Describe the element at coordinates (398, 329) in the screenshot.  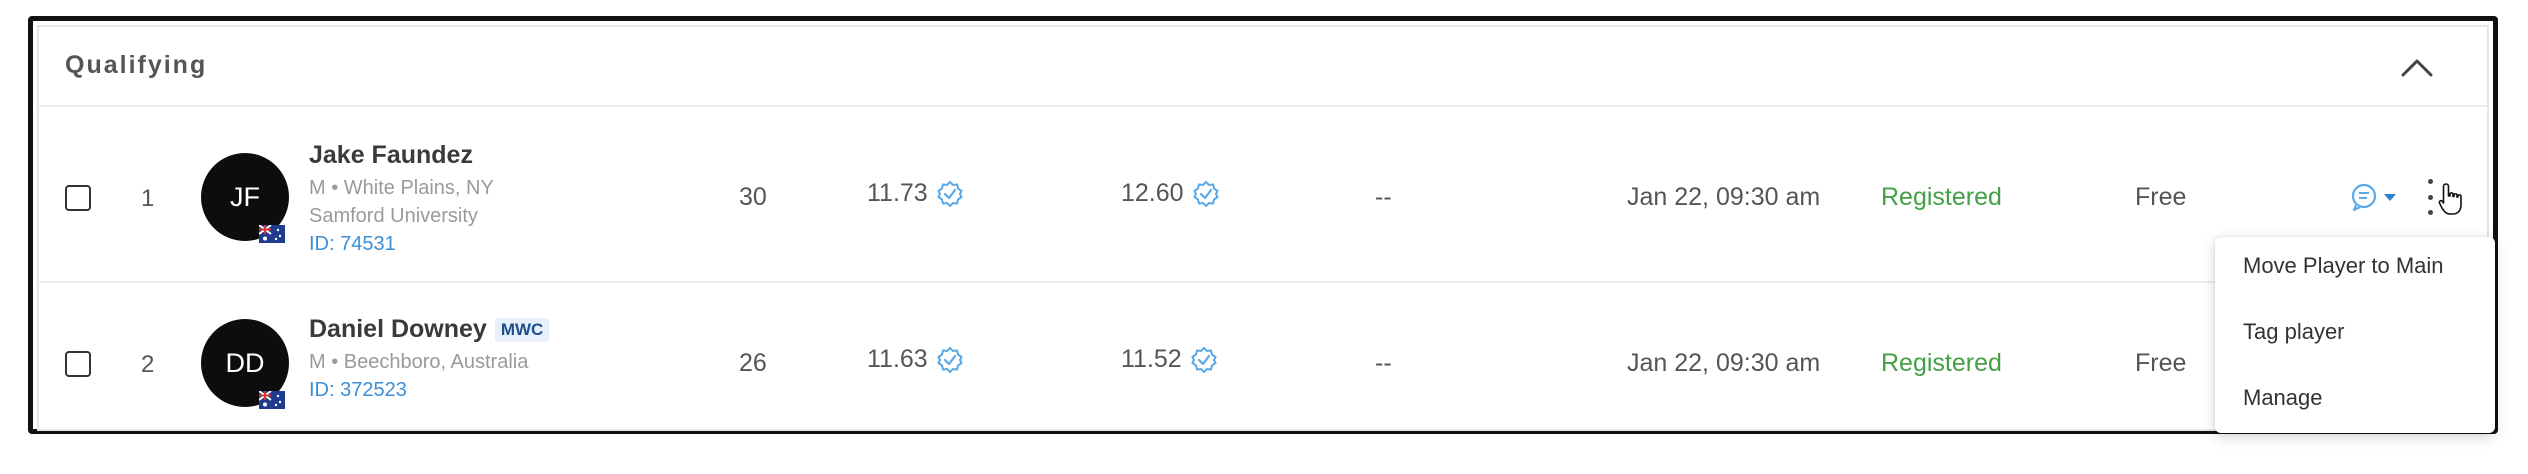
I see `player-name: Daniel Downey` at that location.